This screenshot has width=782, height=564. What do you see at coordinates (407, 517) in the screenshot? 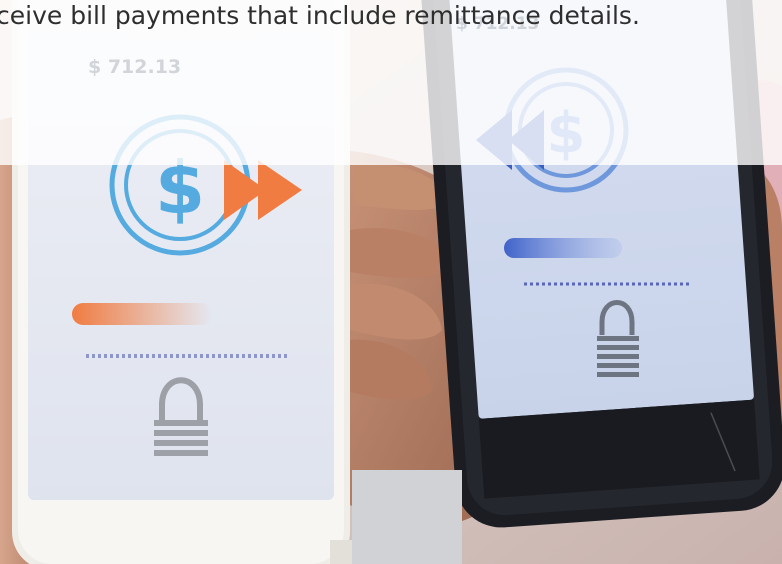
I see `background-device` at bounding box center [407, 517].